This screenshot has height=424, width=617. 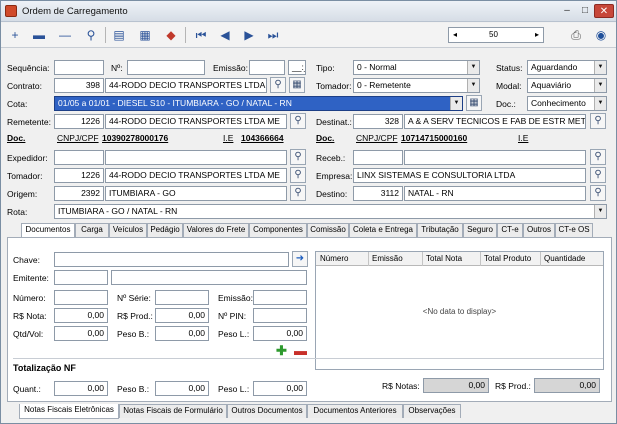 I want to click on numero-doc-input, so click(x=81, y=297).